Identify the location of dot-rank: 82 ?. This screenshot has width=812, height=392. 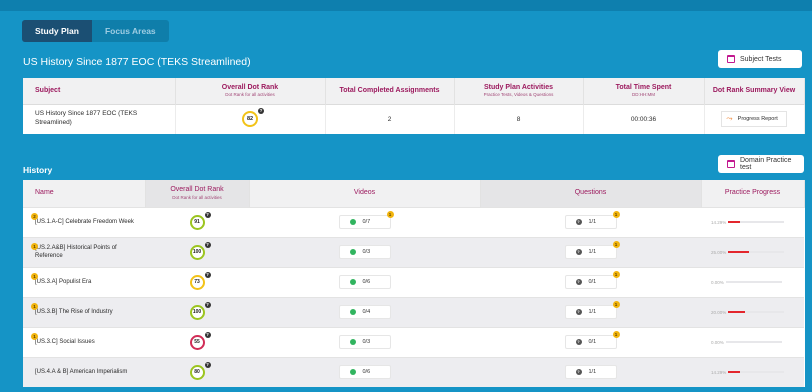
(253, 118).